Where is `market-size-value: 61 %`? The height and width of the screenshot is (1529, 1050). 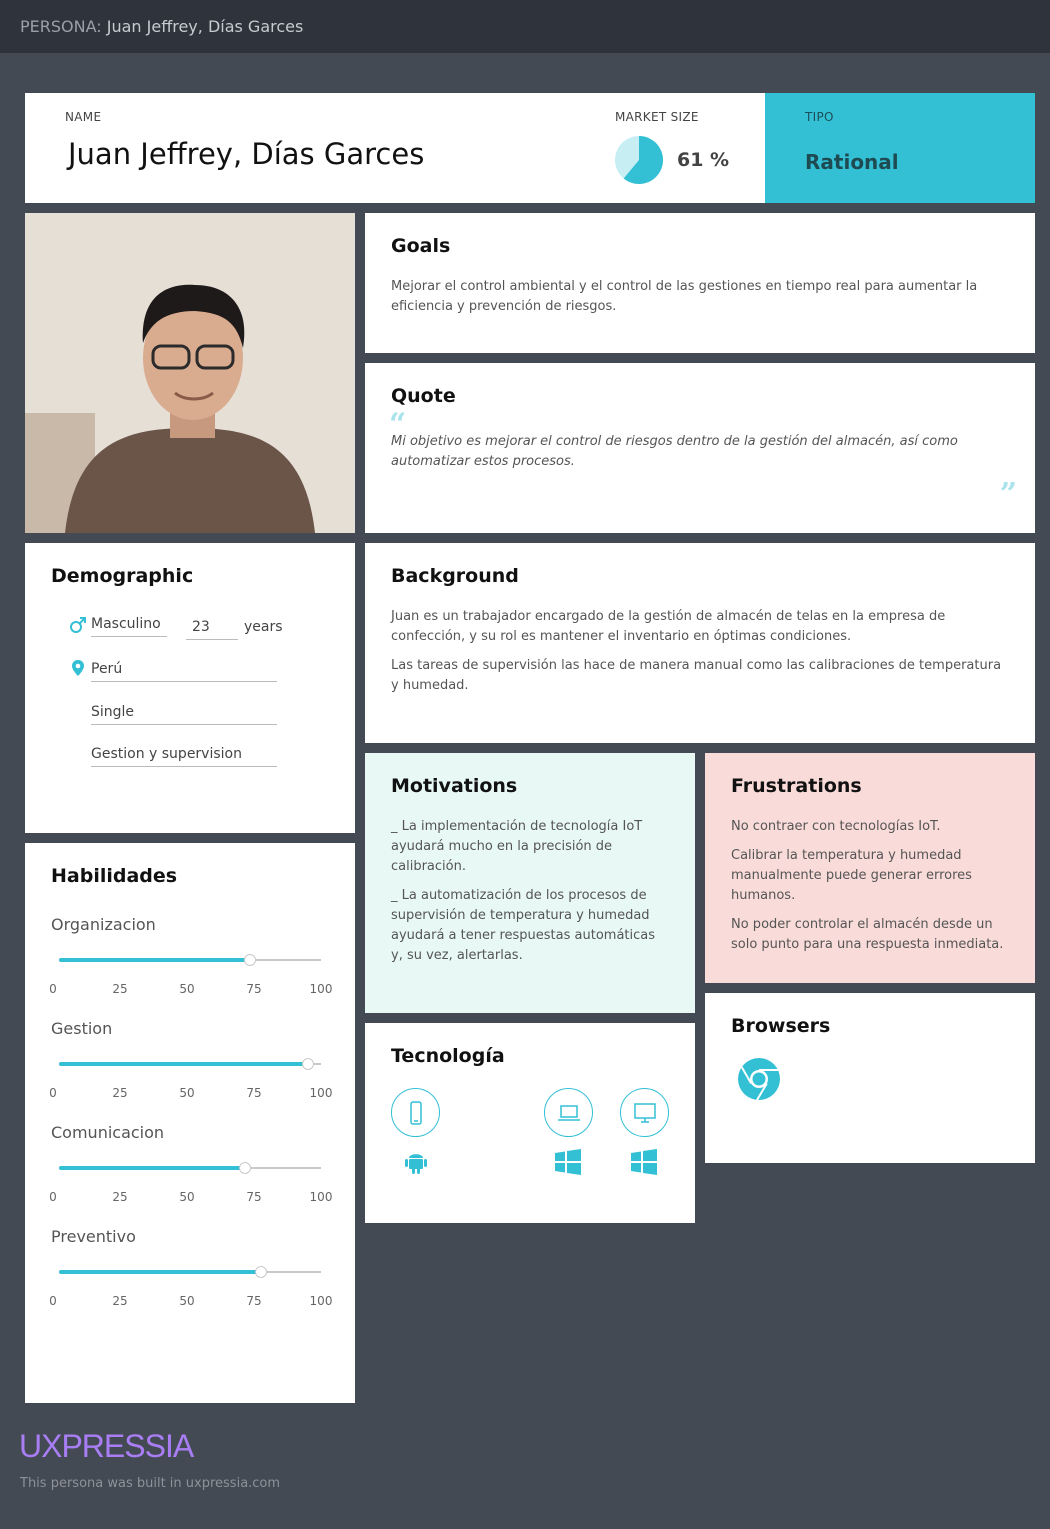 market-size-value: 61 % is located at coordinates (703, 160).